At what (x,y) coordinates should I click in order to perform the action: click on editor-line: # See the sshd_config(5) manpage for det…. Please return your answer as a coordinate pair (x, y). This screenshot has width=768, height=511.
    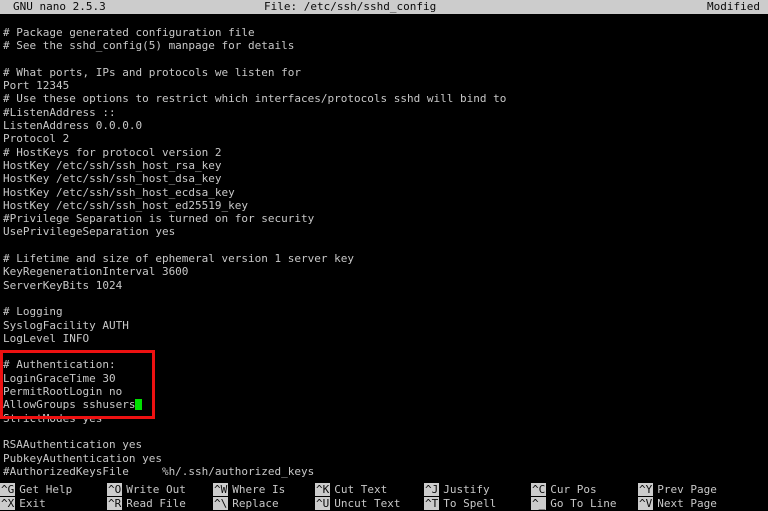
    Looking at the image, I should click on (384, 45).